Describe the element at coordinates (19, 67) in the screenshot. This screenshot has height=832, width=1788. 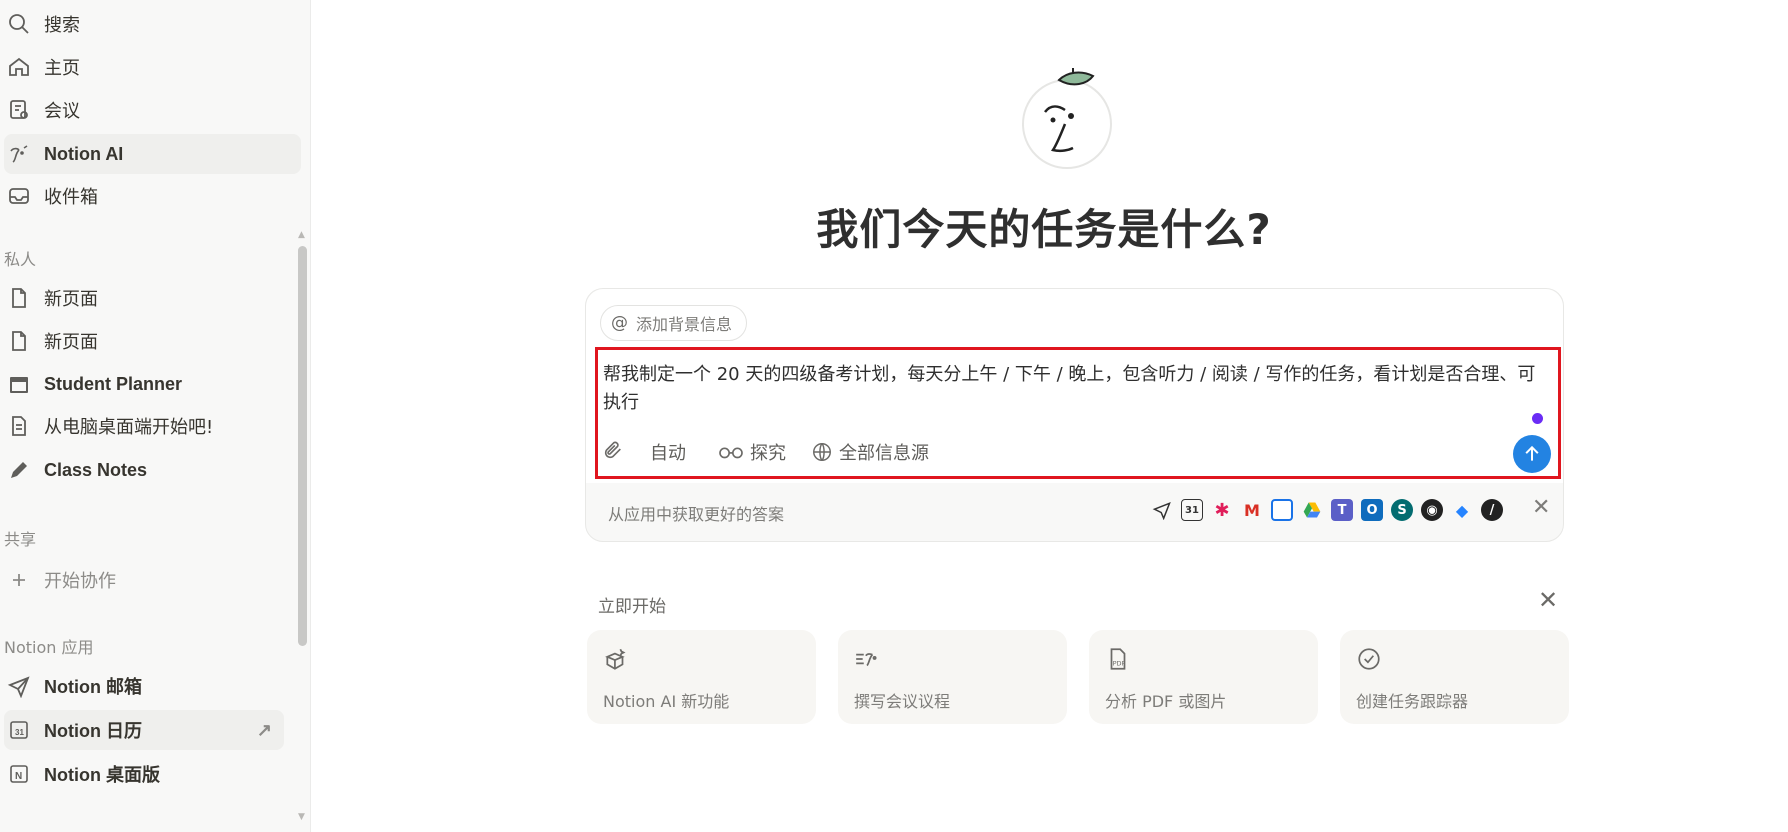
I see `home-icon` at that location.